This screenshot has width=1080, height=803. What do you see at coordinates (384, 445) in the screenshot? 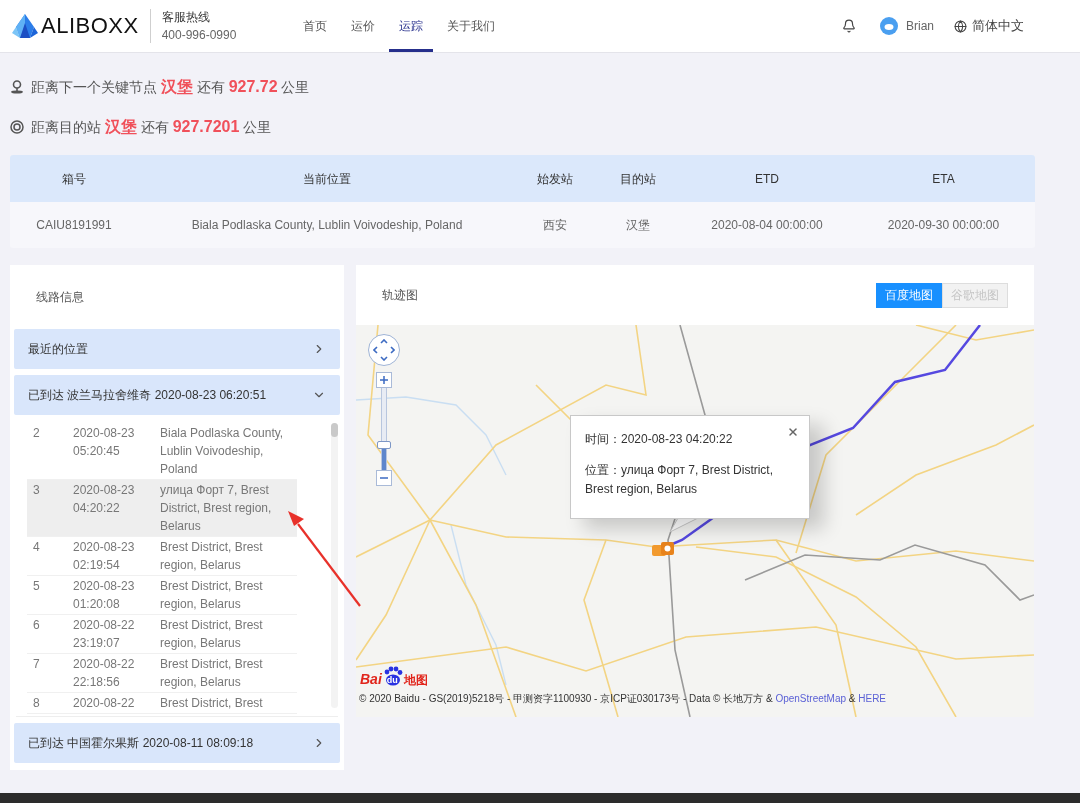
I see `zoom-slider-thumb` at bounding box center [384, 445].